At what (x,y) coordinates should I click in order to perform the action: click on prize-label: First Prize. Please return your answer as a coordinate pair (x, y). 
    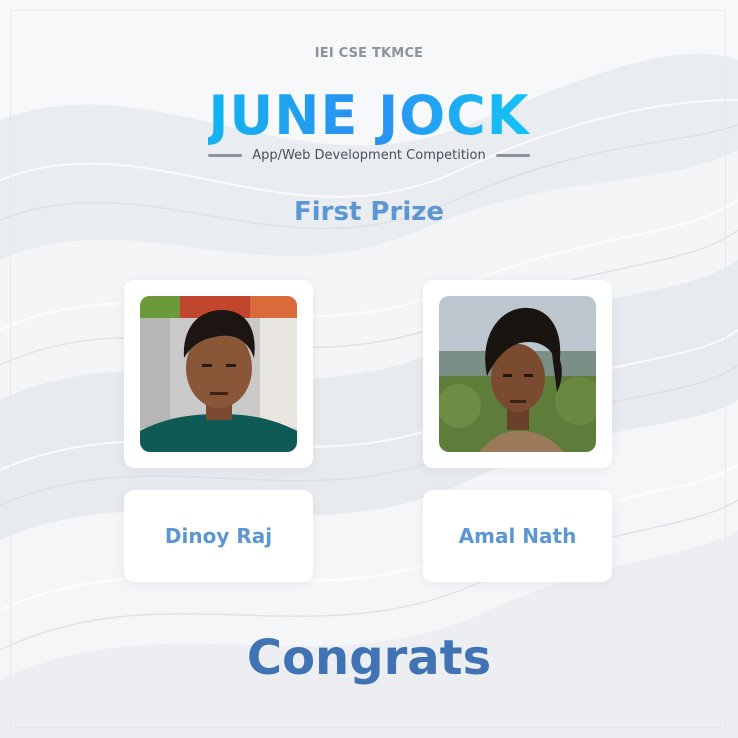
    Looking at the image, I should click on (368, 212).